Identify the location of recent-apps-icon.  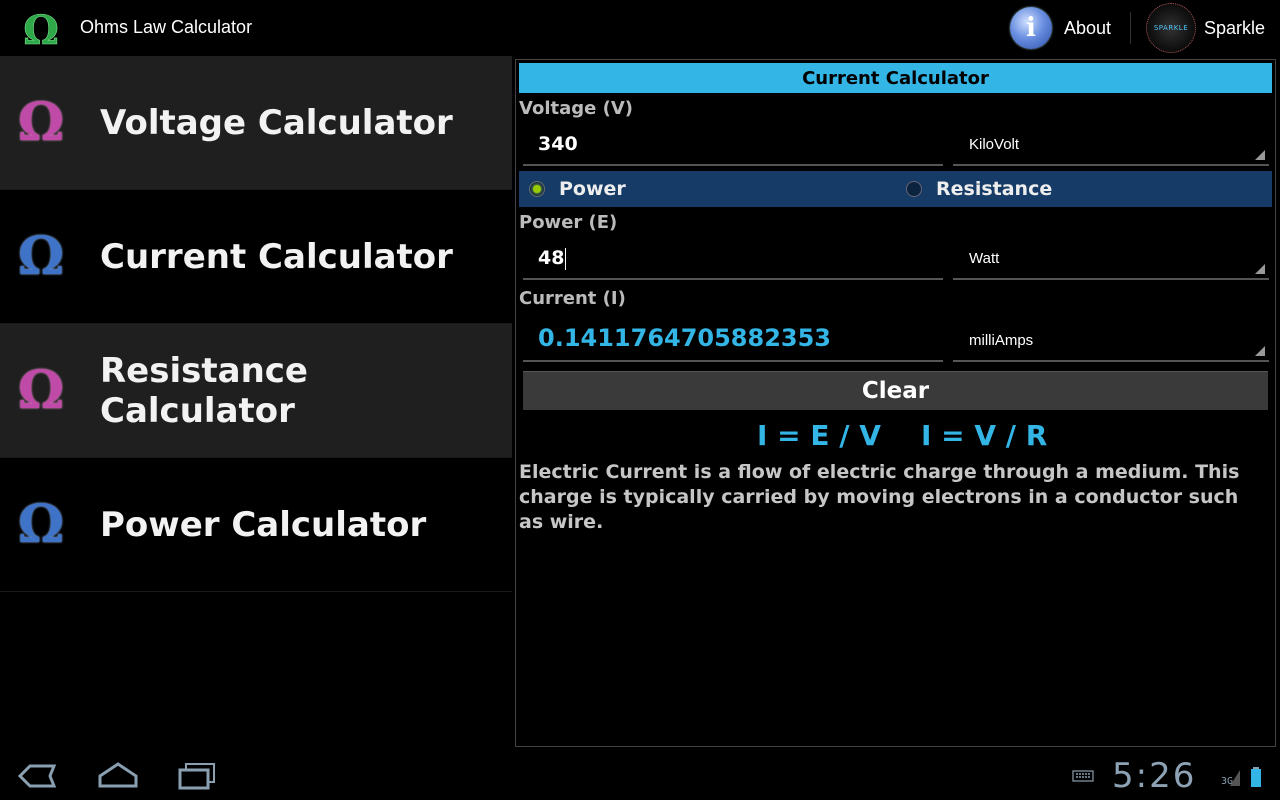
(197, 776).